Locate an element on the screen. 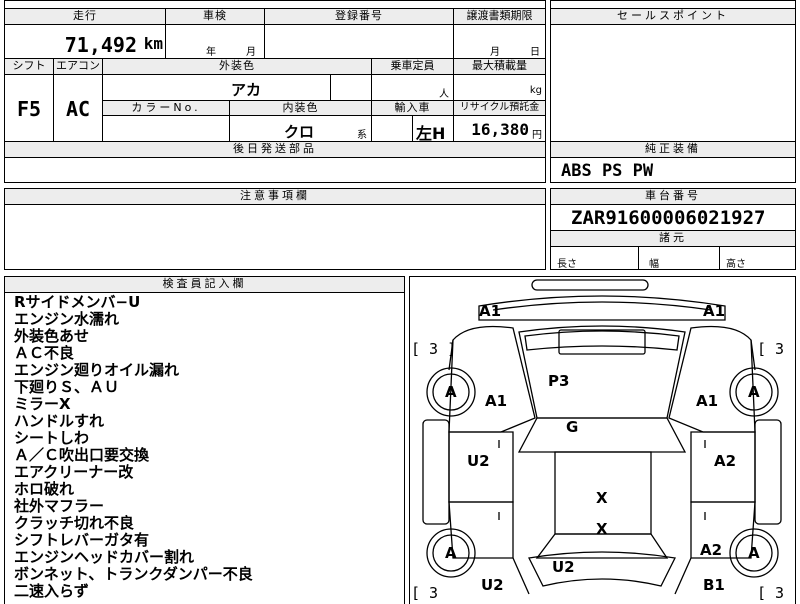  mark-front-left-corner: A1 is located at coordinates (490, 311).